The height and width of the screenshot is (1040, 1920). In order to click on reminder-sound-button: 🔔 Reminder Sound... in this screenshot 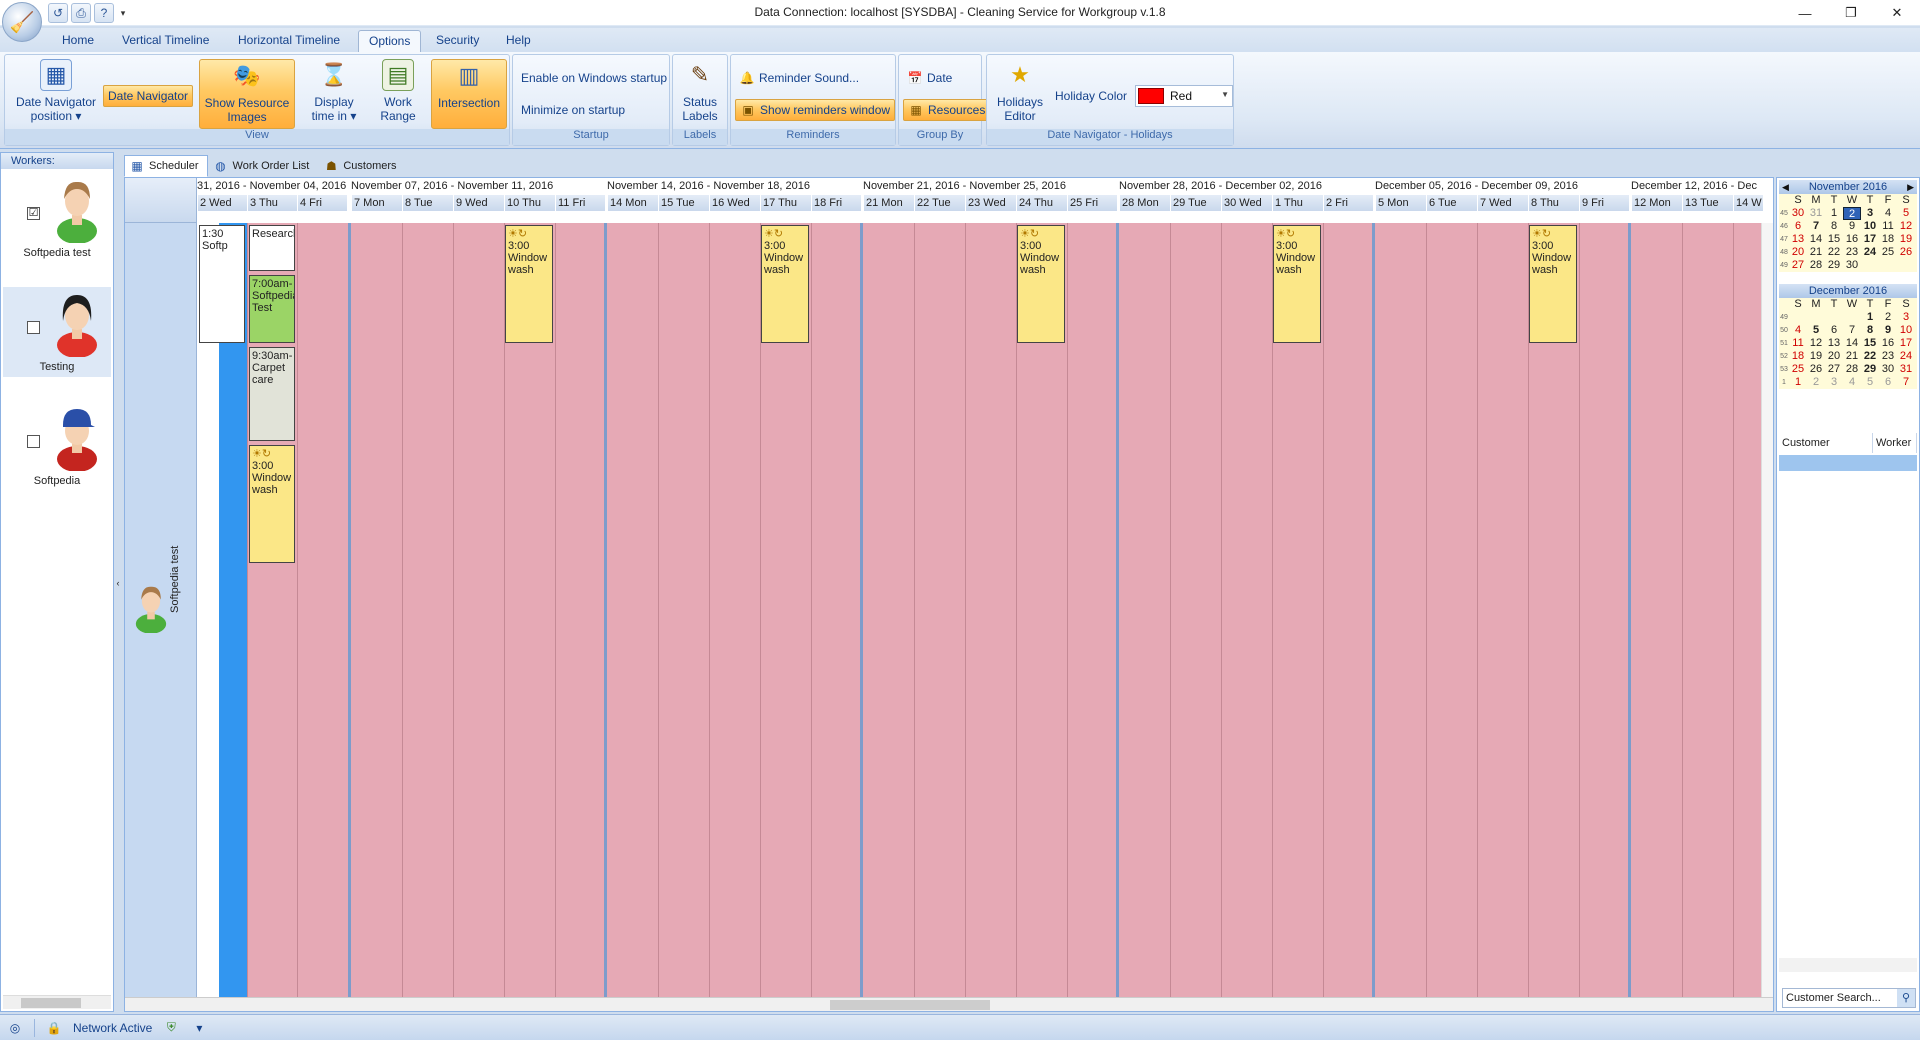, I will do `click(799, 78)`.